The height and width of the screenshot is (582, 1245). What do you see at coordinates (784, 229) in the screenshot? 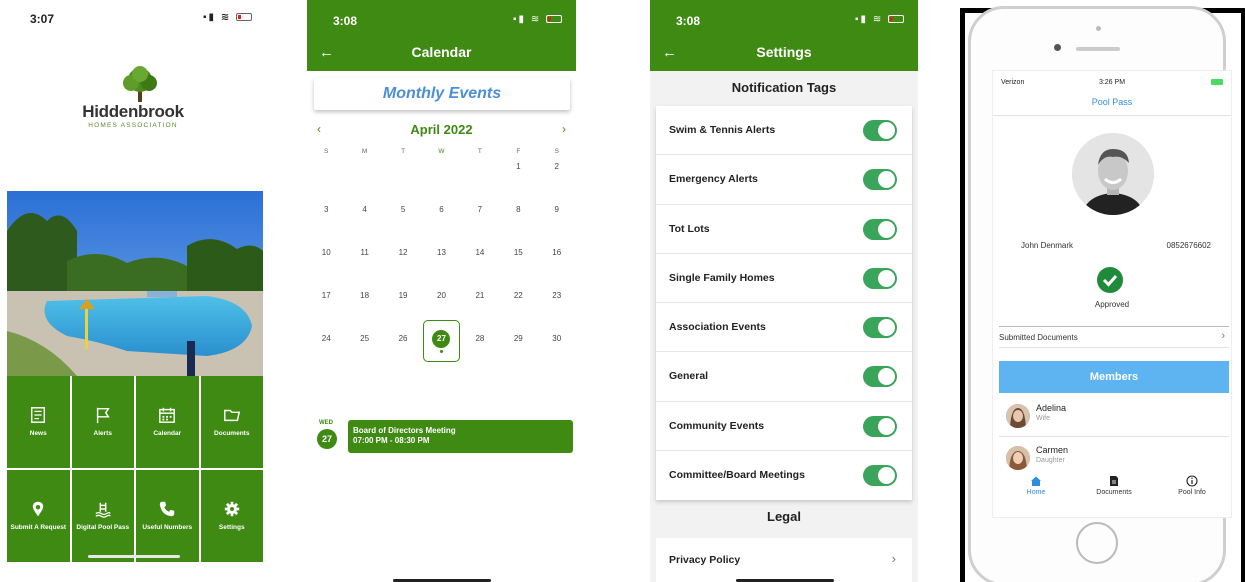
I see `notification-tag-row: Tot Lots` at bounding box center [784, 229].